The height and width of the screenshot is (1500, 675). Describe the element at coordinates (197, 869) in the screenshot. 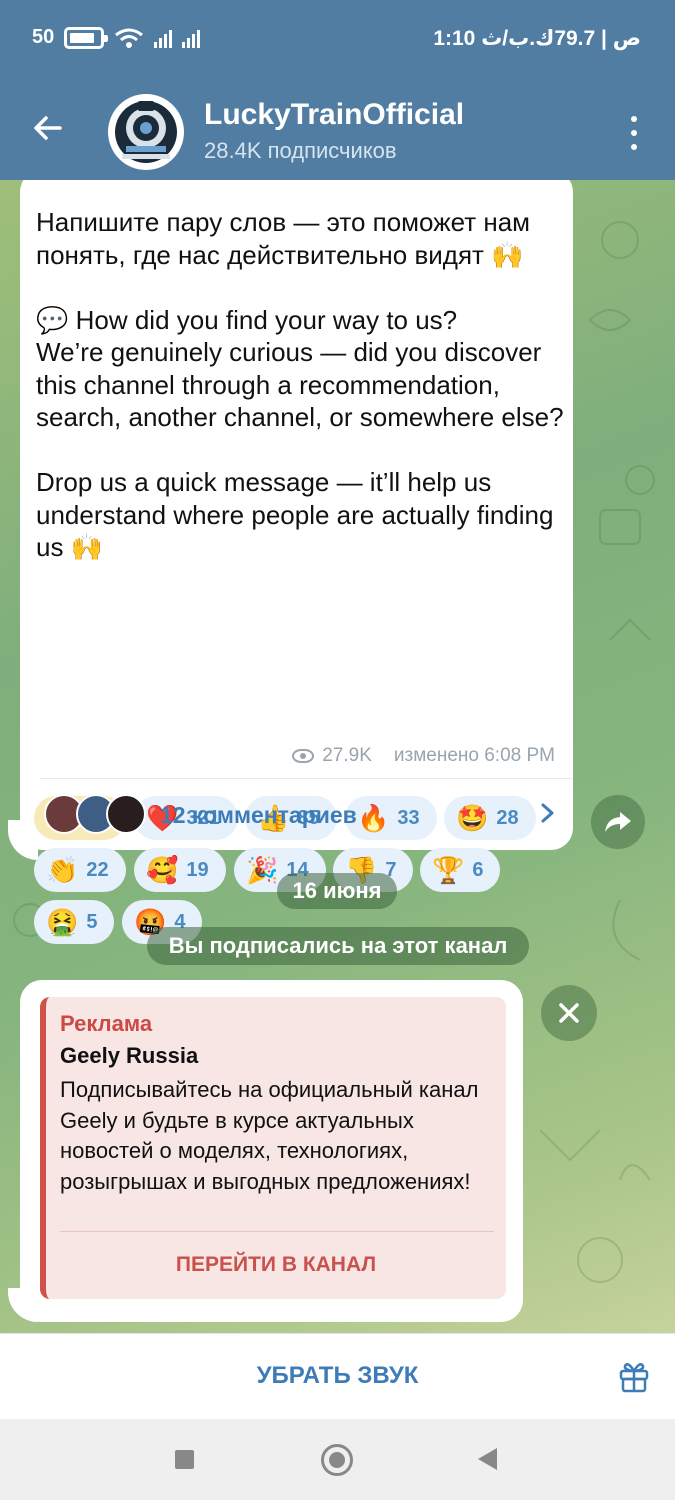

I see `reaction-count: 19` at that location.